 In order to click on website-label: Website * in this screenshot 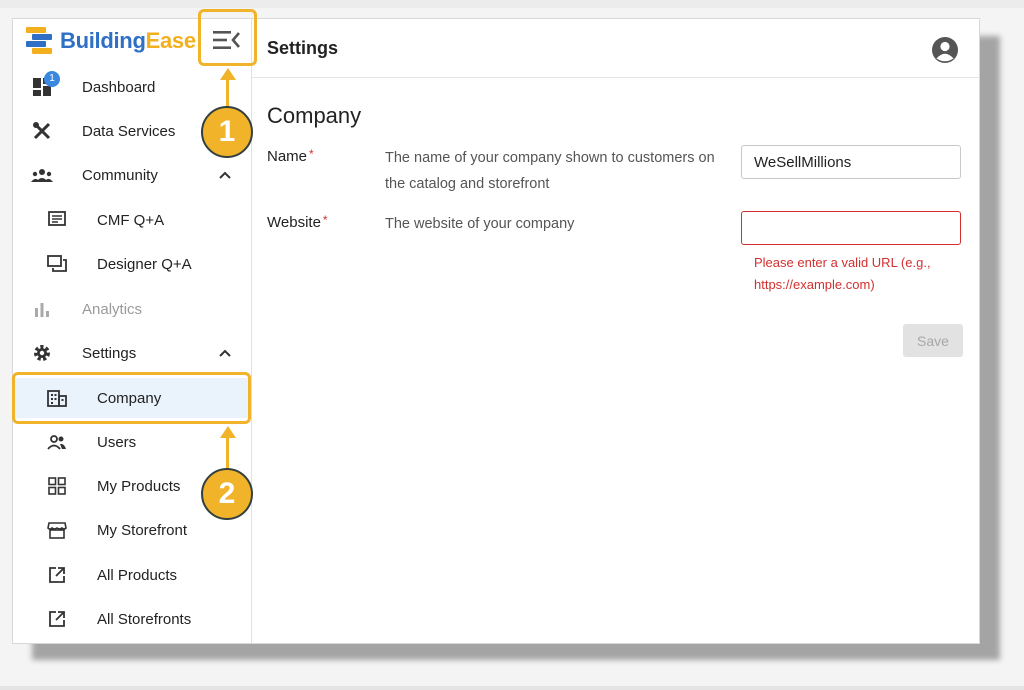, I will do `click(297, 222)`.